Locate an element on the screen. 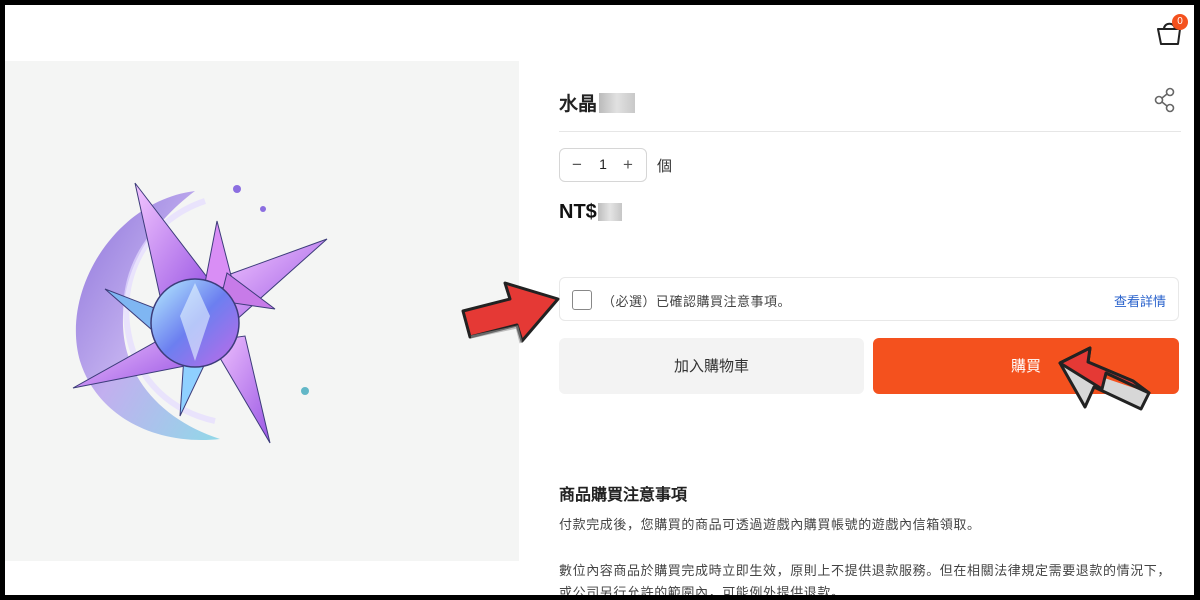 Image resolution: width=1200 pixels, height=600 pixels. confirm-label: （必選）已確認購買注意事項。 is located at coordinates (697, 302).